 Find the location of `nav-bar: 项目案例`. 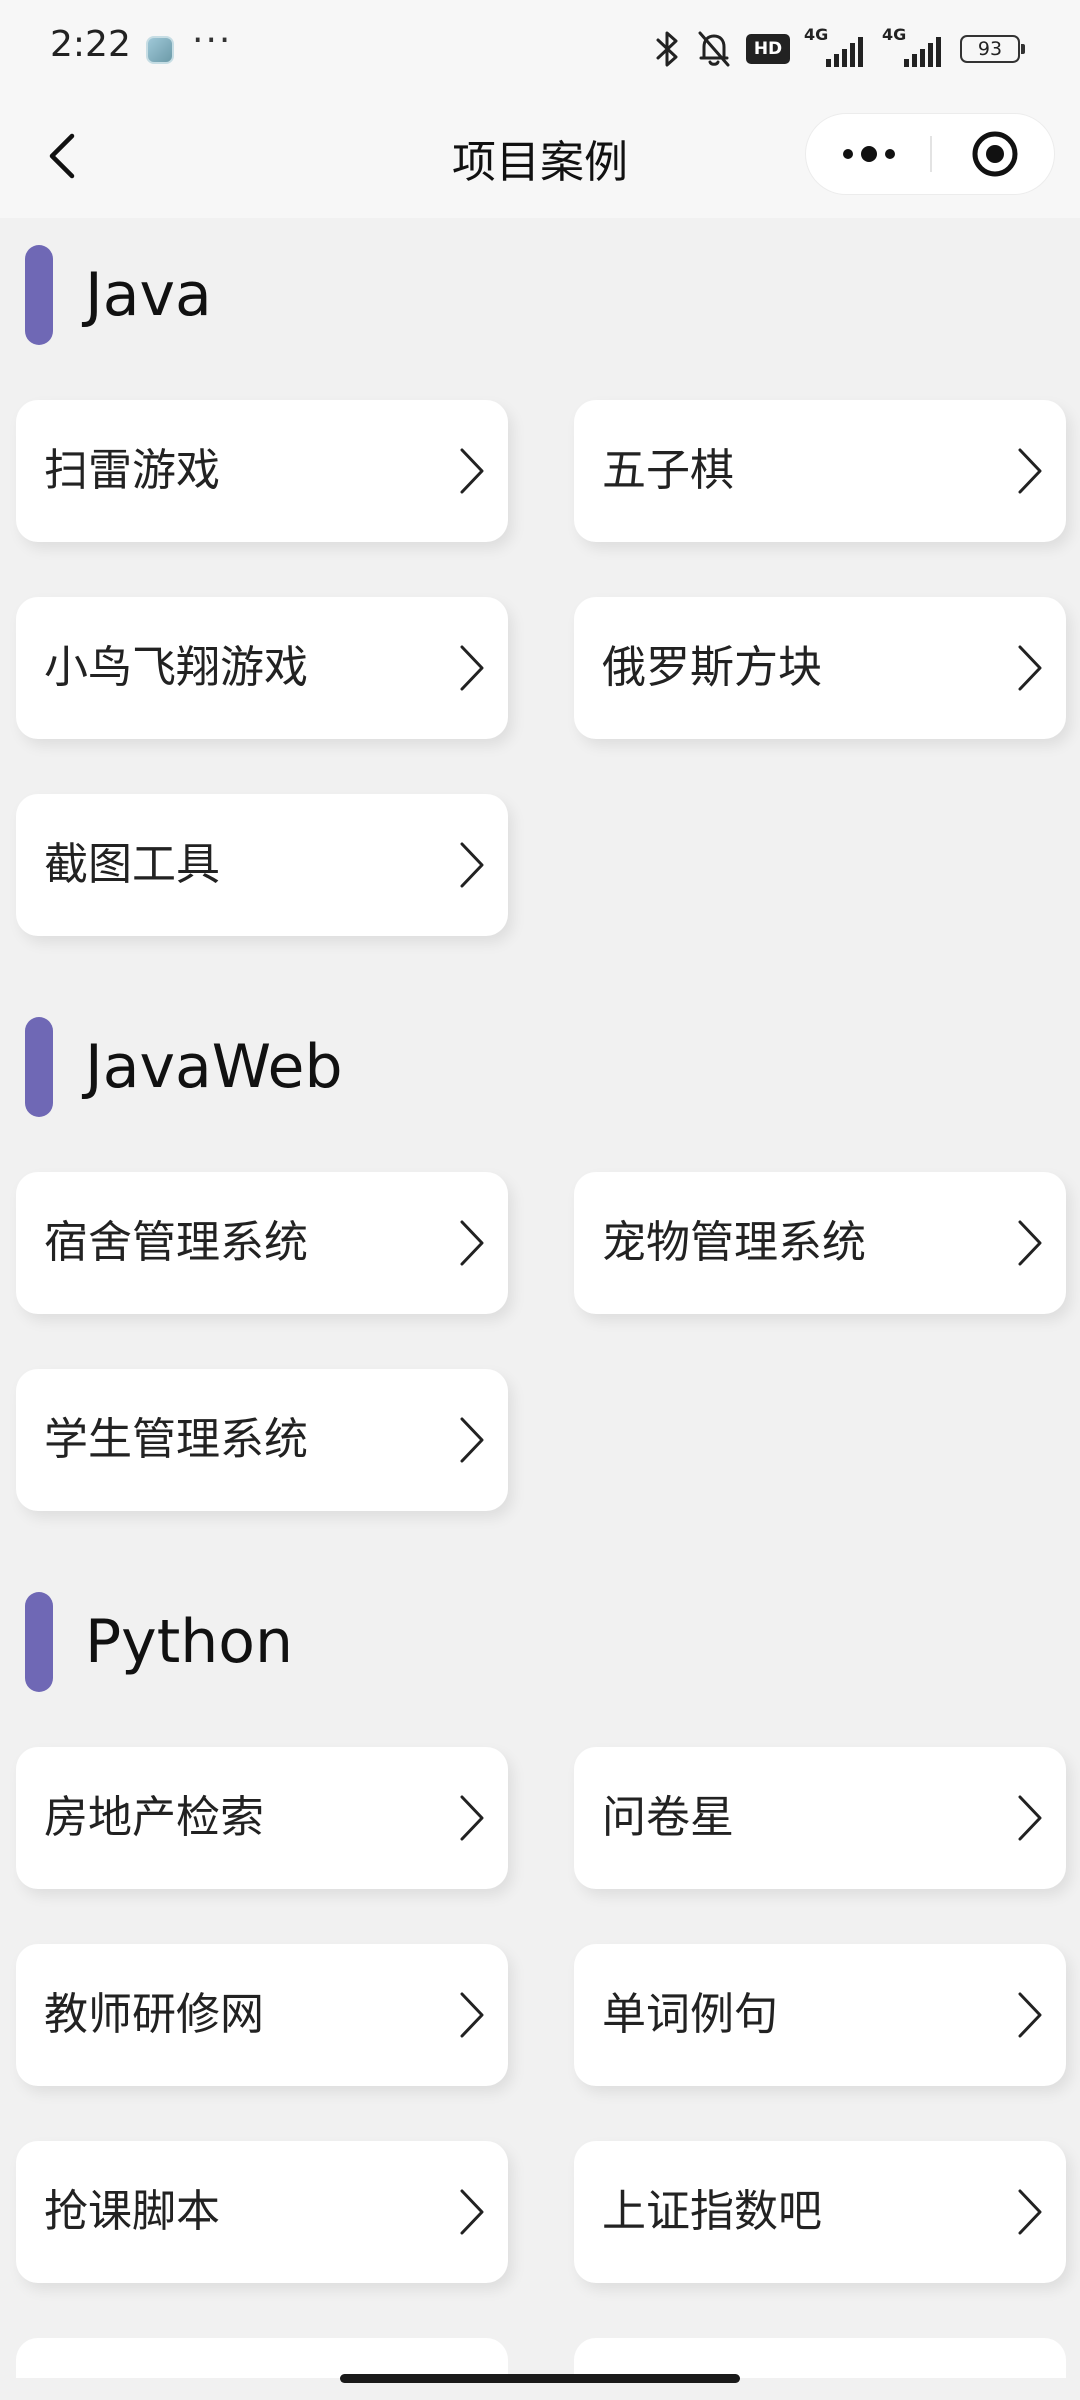

nav-bar: 项目案例 is located at coordinates (540, 159).